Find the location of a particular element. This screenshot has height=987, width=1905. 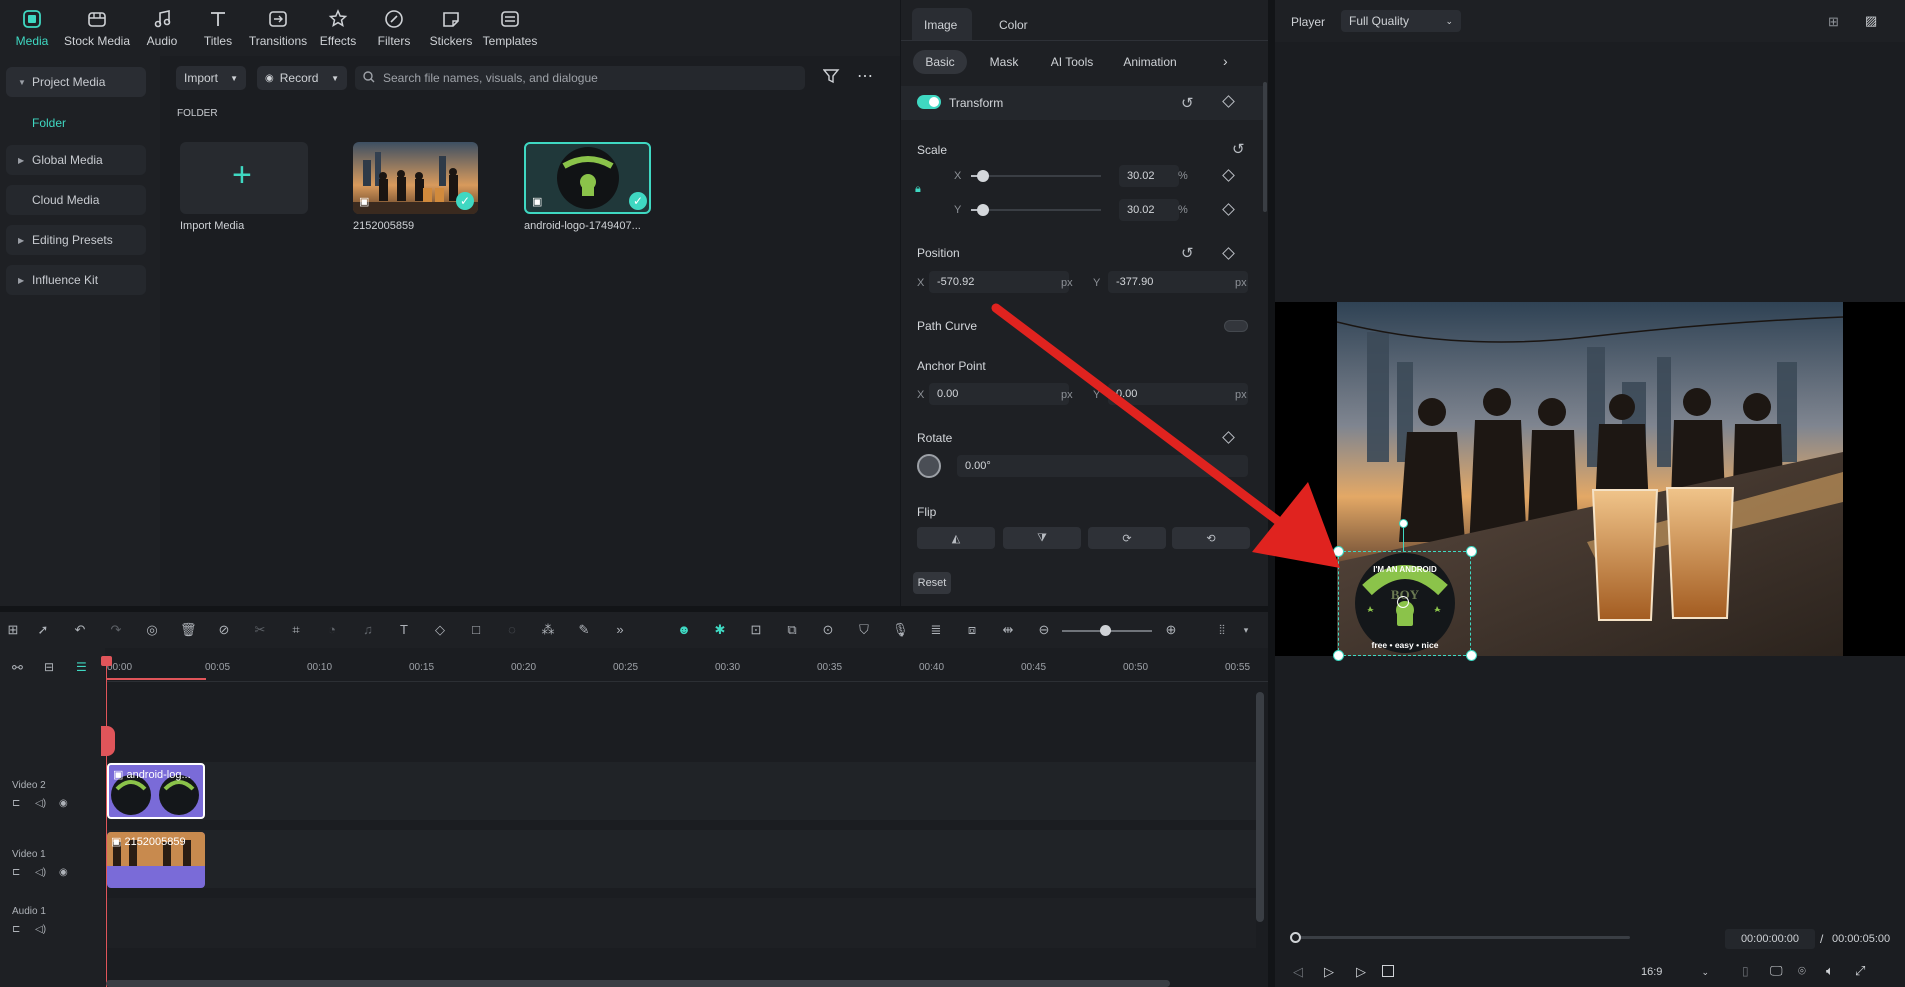

playhead-knob is located at coordinates (1295, 937).